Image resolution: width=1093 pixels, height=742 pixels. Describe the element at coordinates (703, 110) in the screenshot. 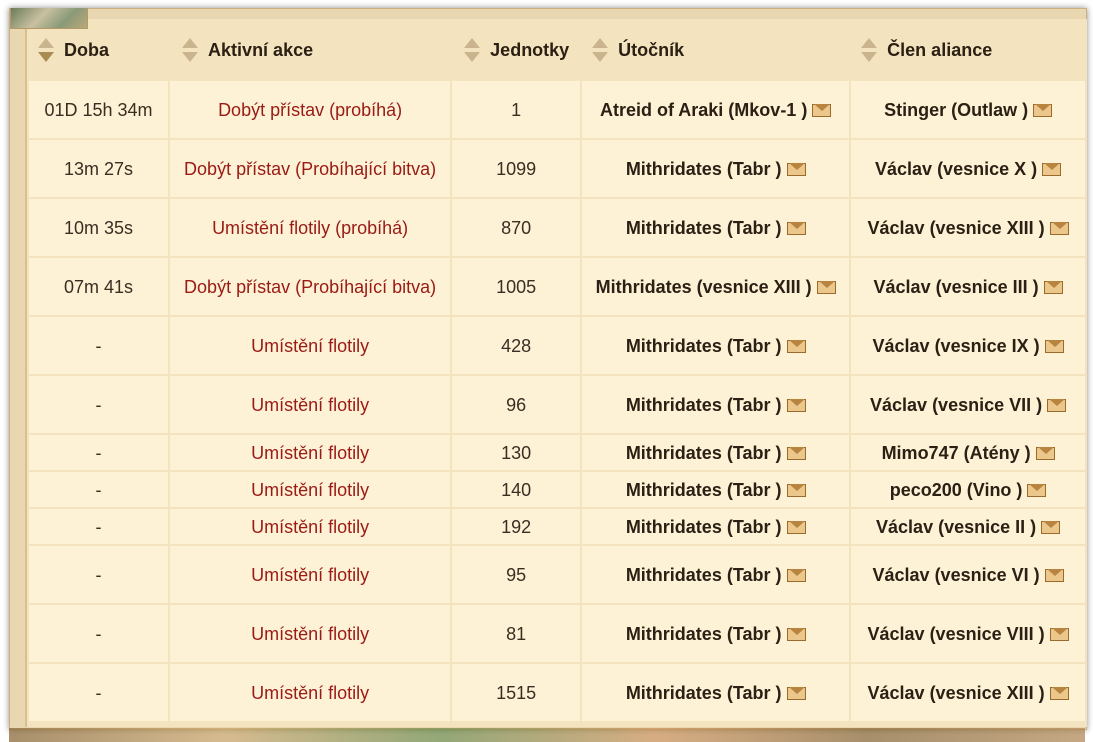

I see `attacker-name: Atreid of Araki (Mkov-1 )` at that location.